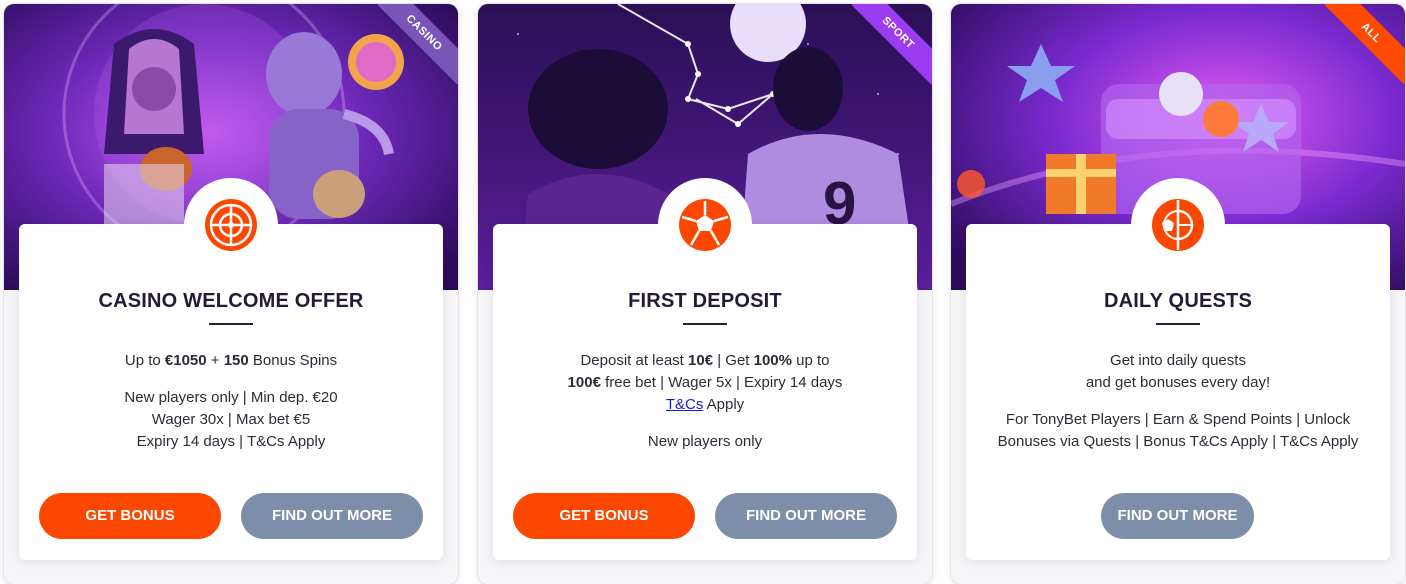 This screenshot has height=584, width=1406. I want to click on soccer-ball-icon, so click(705, 225).